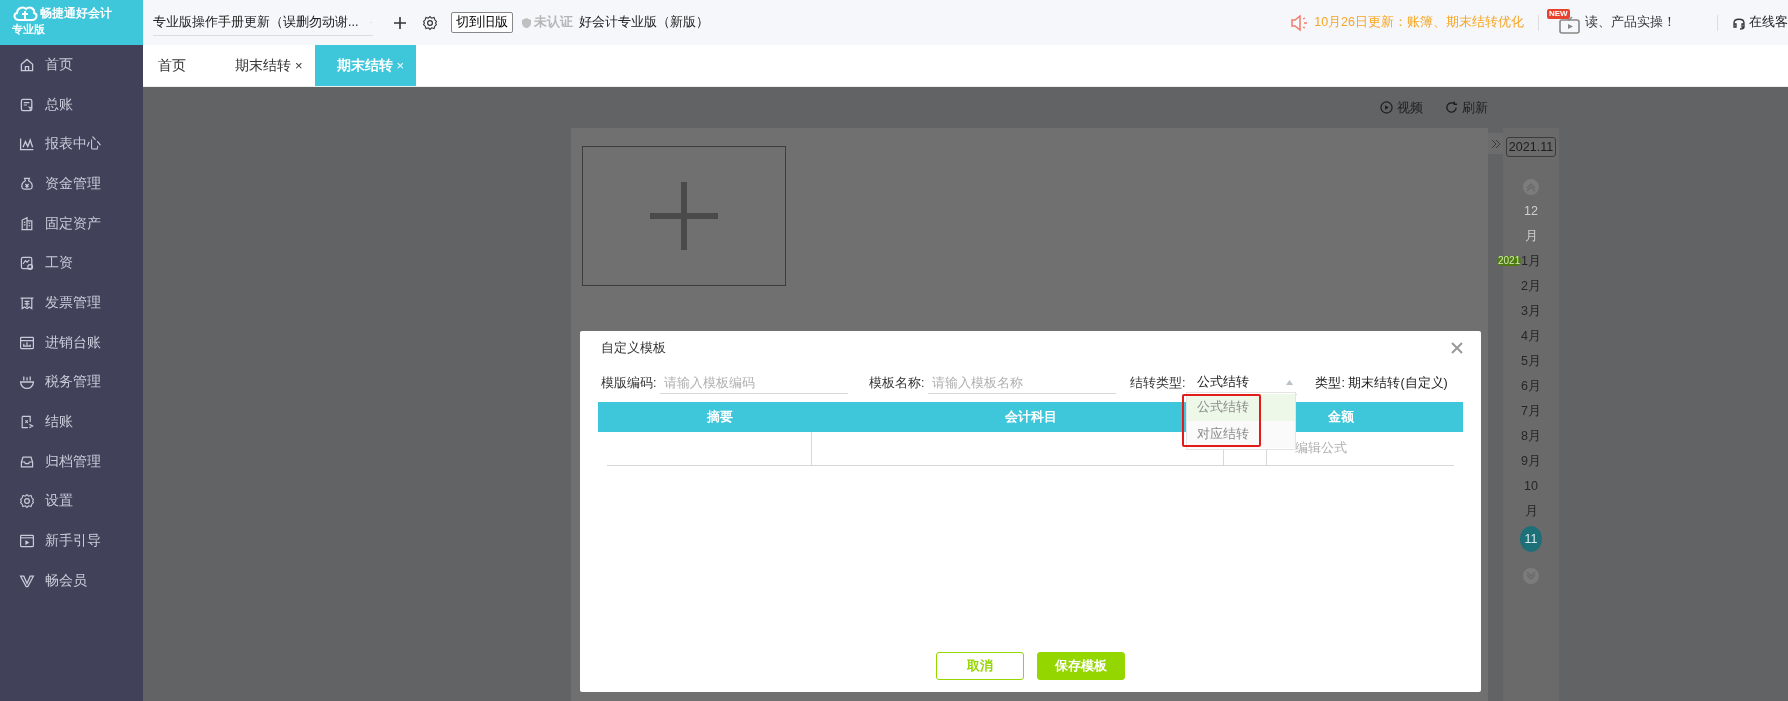 The height and width of the screenshot is (701, 1788). Describe the element at coordinates (29, 29) in the screenshot. I see `edition-label: 专业版` at that location.